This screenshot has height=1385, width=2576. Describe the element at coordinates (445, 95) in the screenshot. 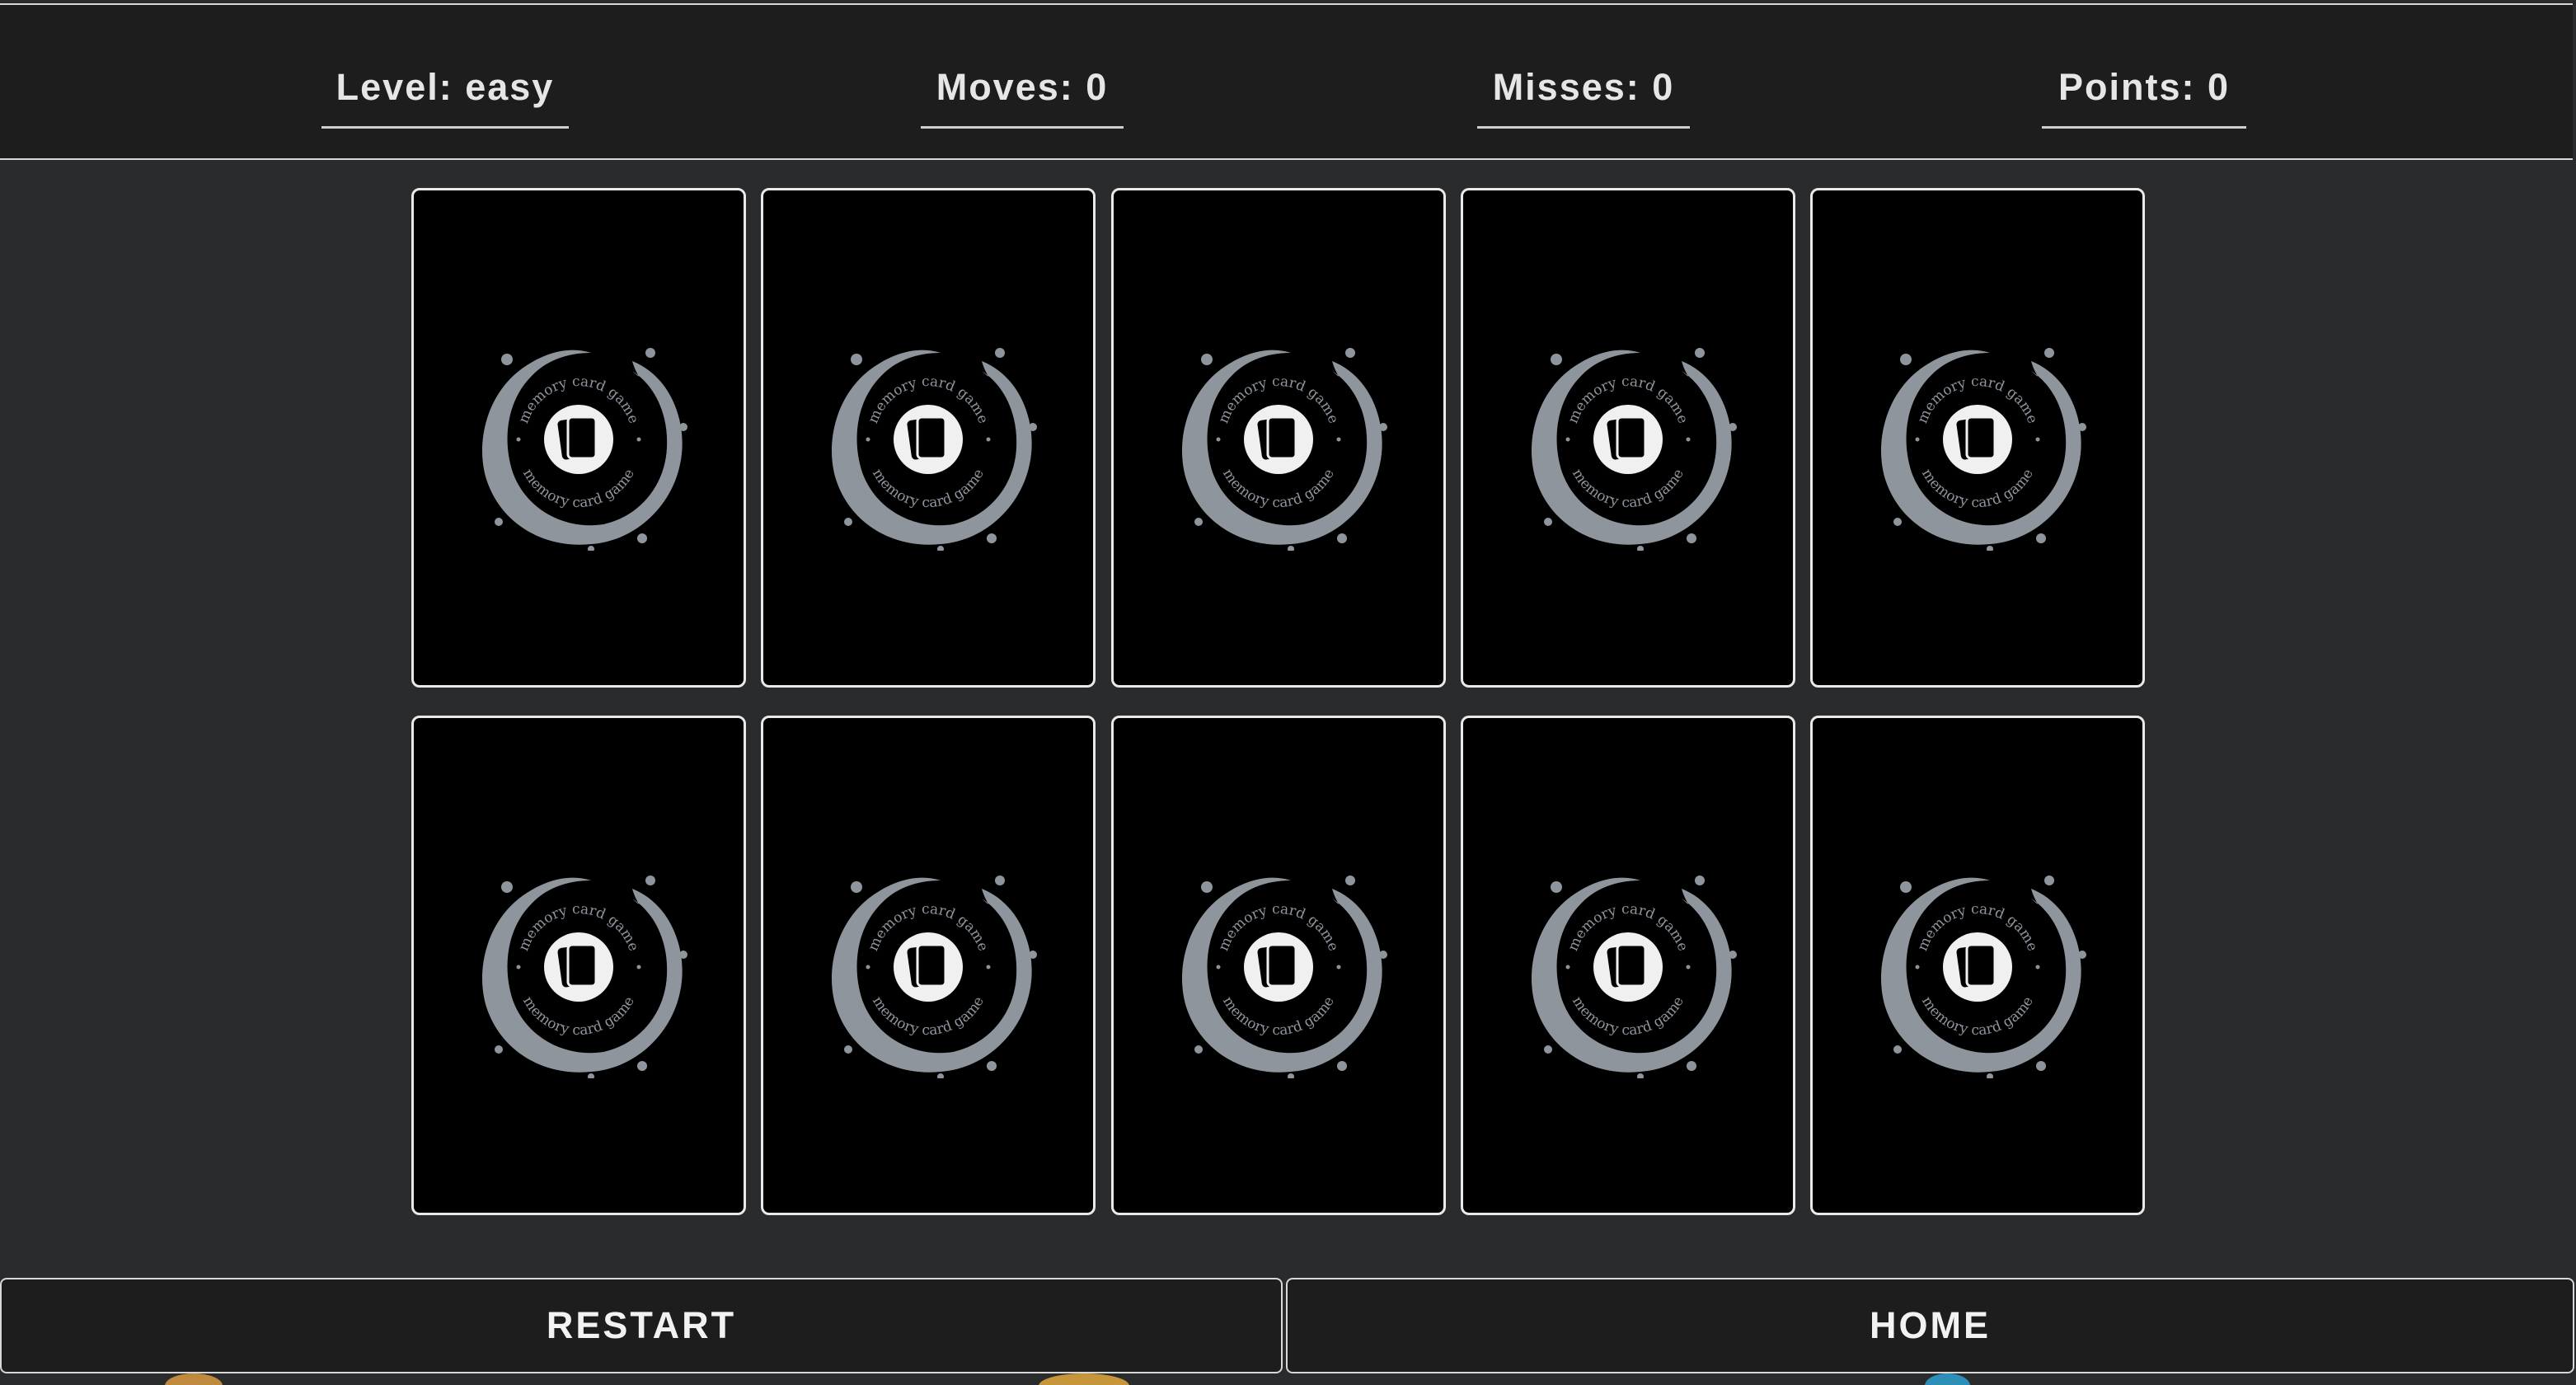

I see `level-display: Level: easy` at that location.